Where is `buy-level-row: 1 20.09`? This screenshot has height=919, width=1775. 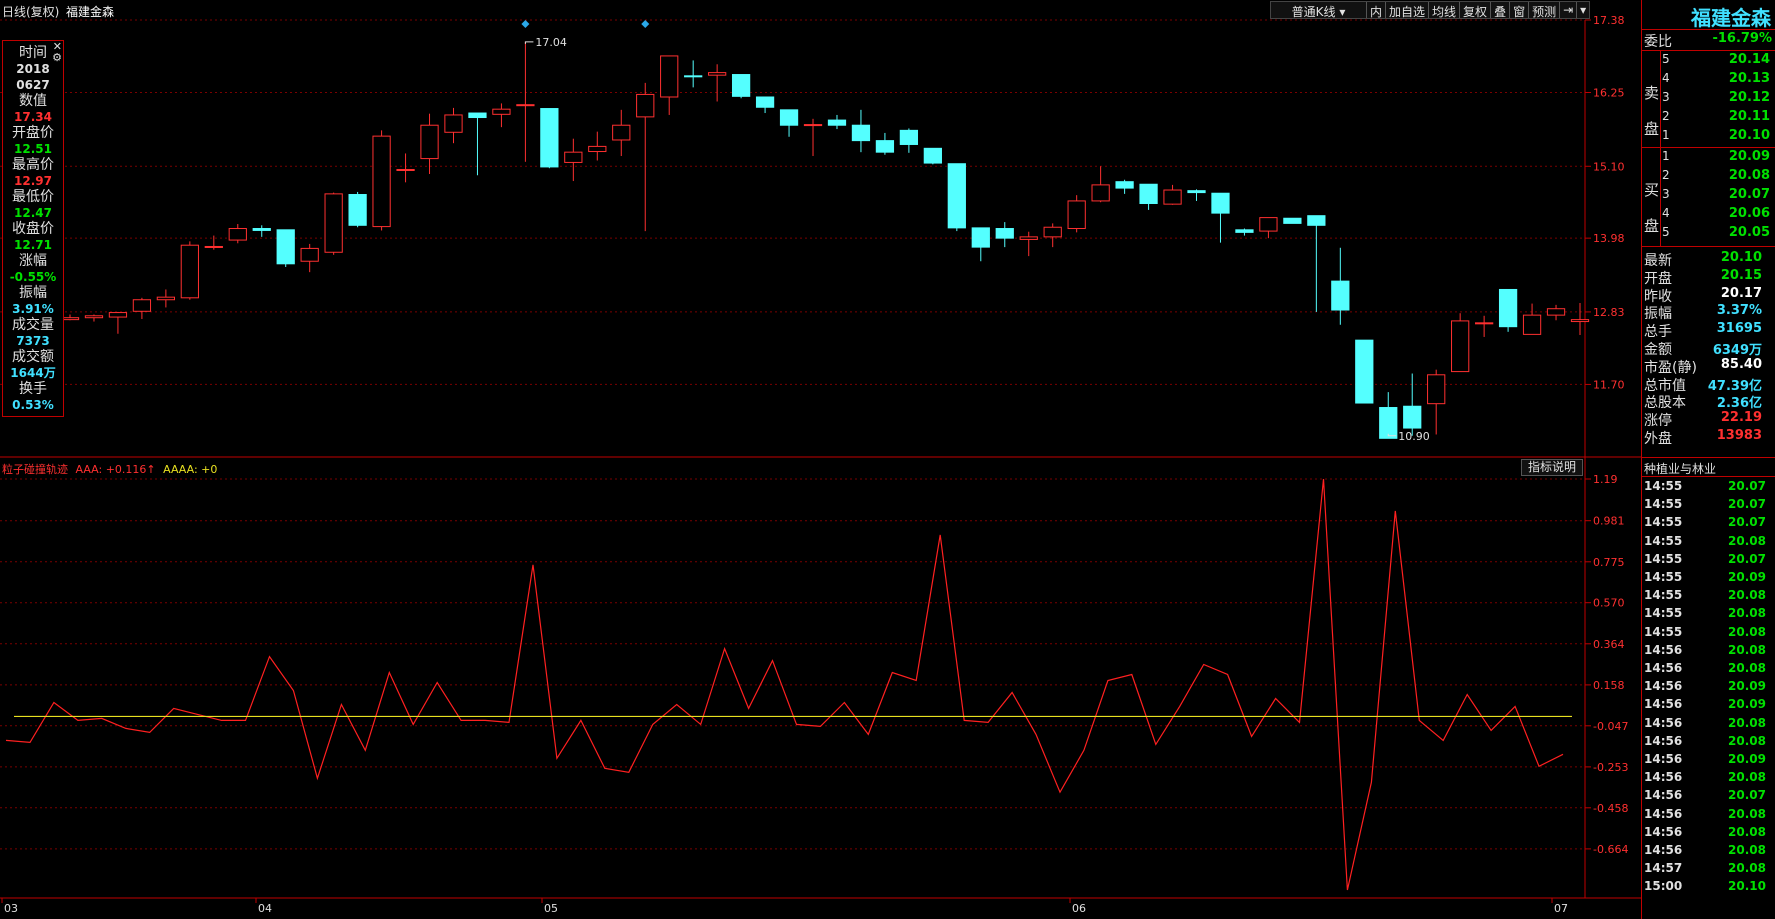 buy-level-row: 1 20.09 is located at coordinates (1708, 158).